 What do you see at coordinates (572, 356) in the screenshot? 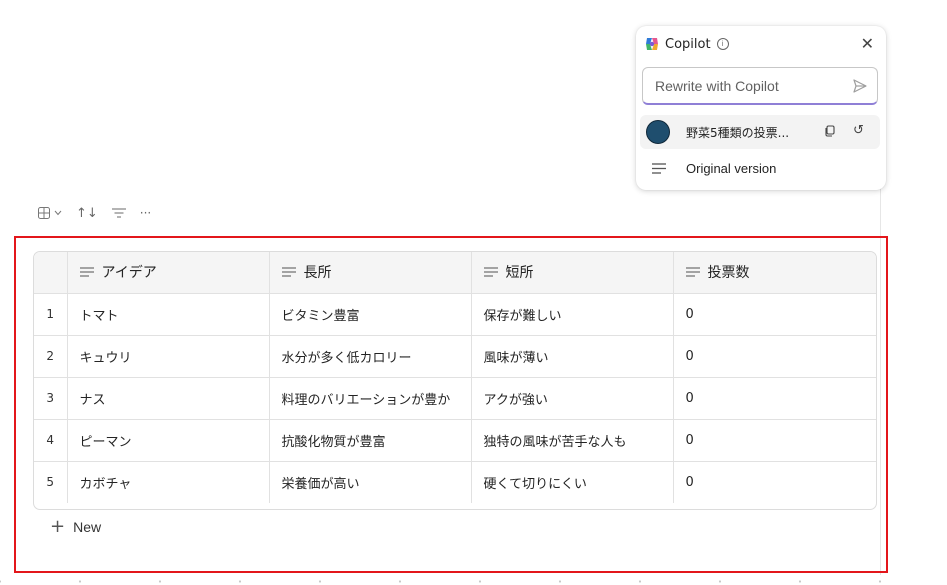
I see `table-cell-cons: 風味が薄い` at bounding box center [572, 356].